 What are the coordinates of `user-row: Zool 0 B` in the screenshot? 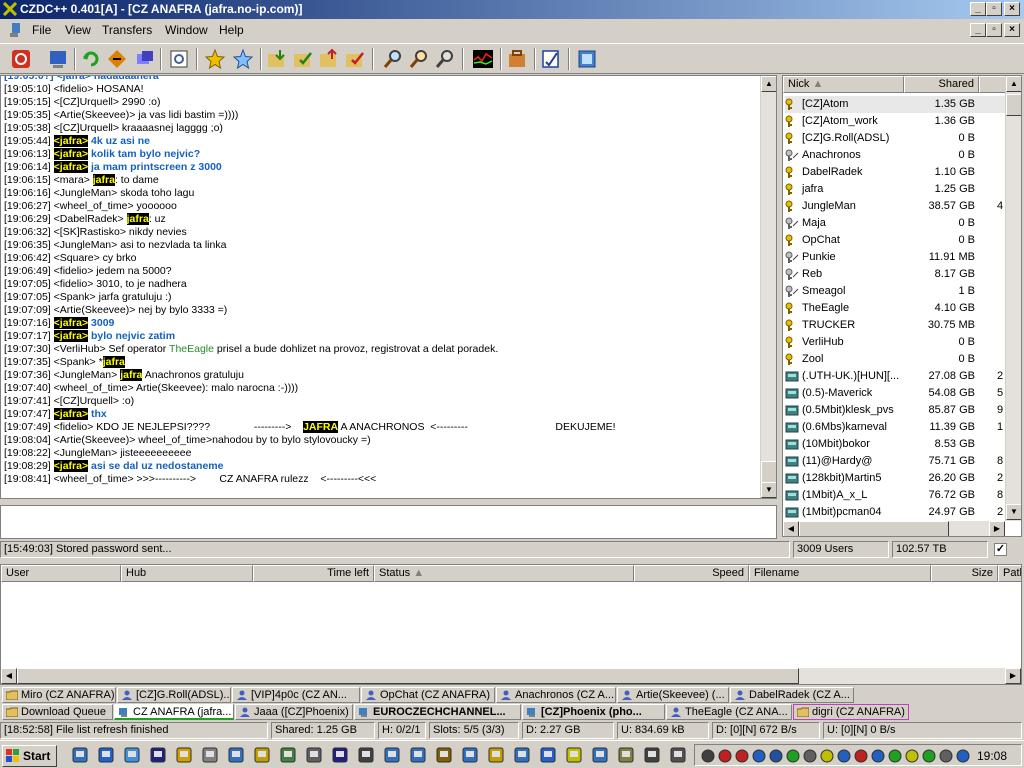 It's located at (895, 359).